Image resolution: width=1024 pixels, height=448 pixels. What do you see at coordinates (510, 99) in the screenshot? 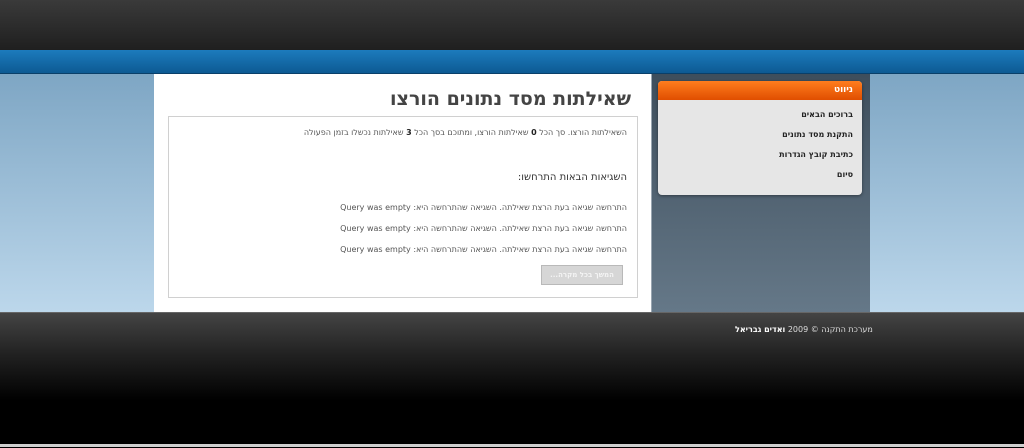
I see `page-title: שאילתות מסד נתונים הורצו` at bounding box center [510, 99].